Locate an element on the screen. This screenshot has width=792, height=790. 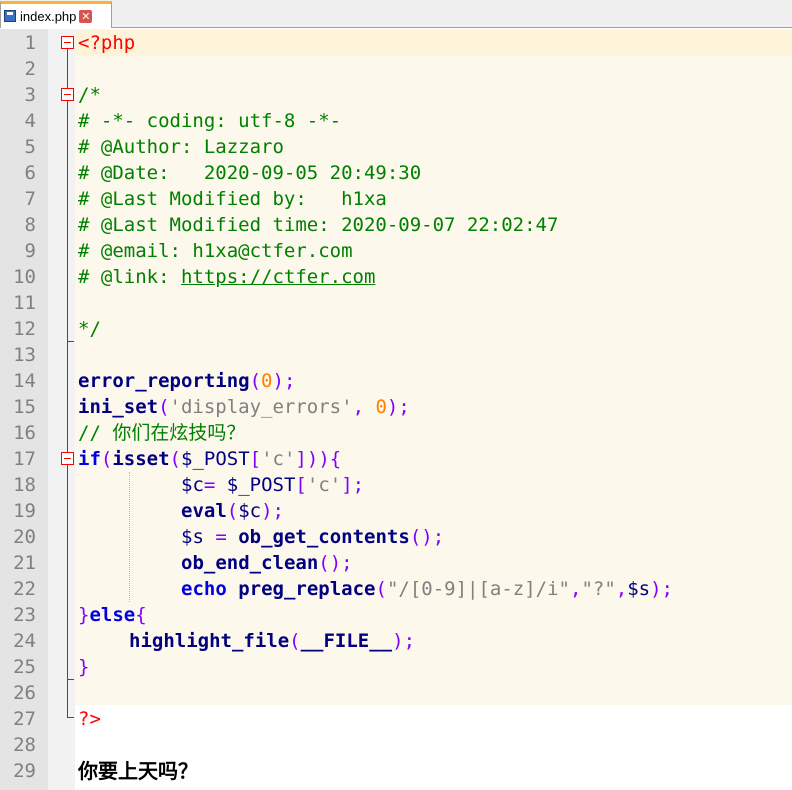
paren: (); is located at coordinates (427, 537).